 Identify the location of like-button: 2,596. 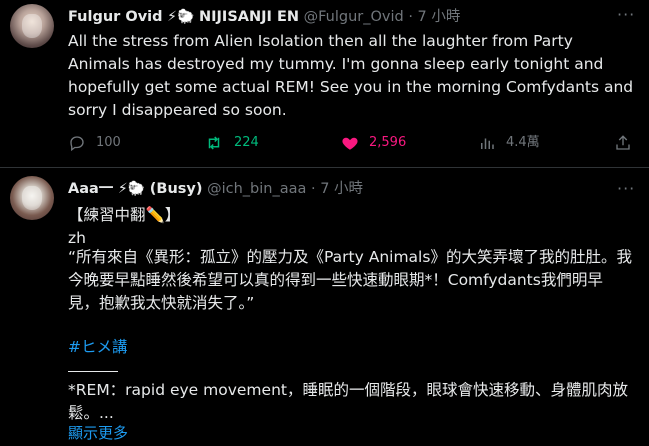
(373, 143).